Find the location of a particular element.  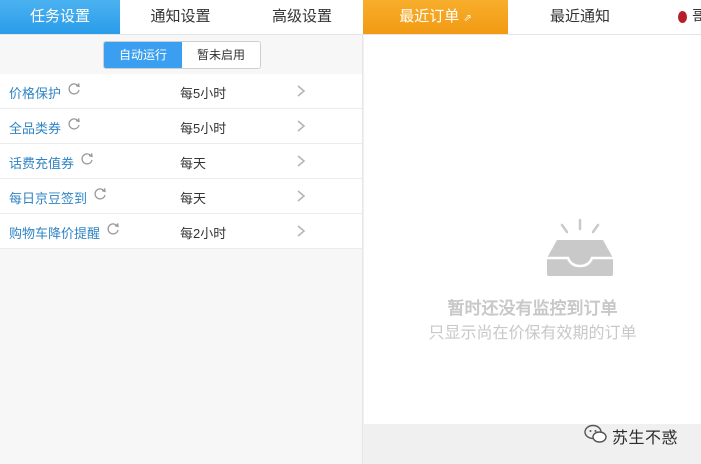

tab-notification-settings: 通知设置 is located at coordinates (180, 17).